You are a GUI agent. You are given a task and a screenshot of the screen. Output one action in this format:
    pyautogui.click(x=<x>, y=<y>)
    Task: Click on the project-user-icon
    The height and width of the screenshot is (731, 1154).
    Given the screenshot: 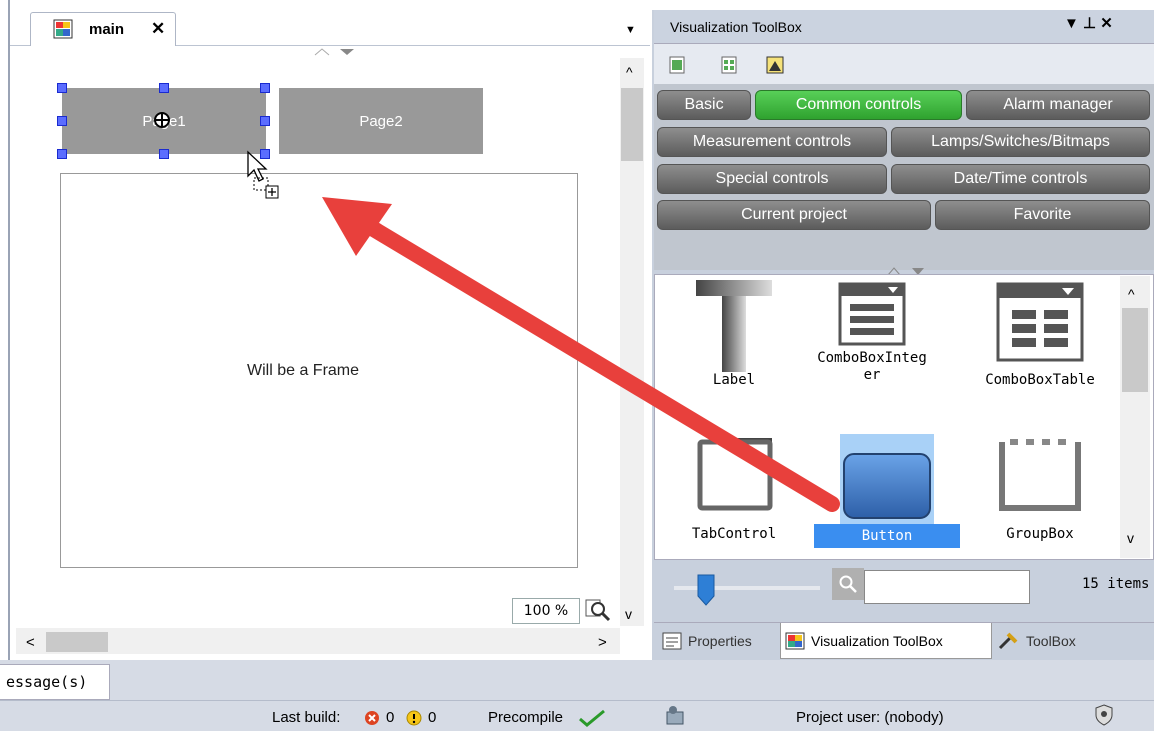 What is the action you would take?
    pyautogui.click(x=675, y=715)
    